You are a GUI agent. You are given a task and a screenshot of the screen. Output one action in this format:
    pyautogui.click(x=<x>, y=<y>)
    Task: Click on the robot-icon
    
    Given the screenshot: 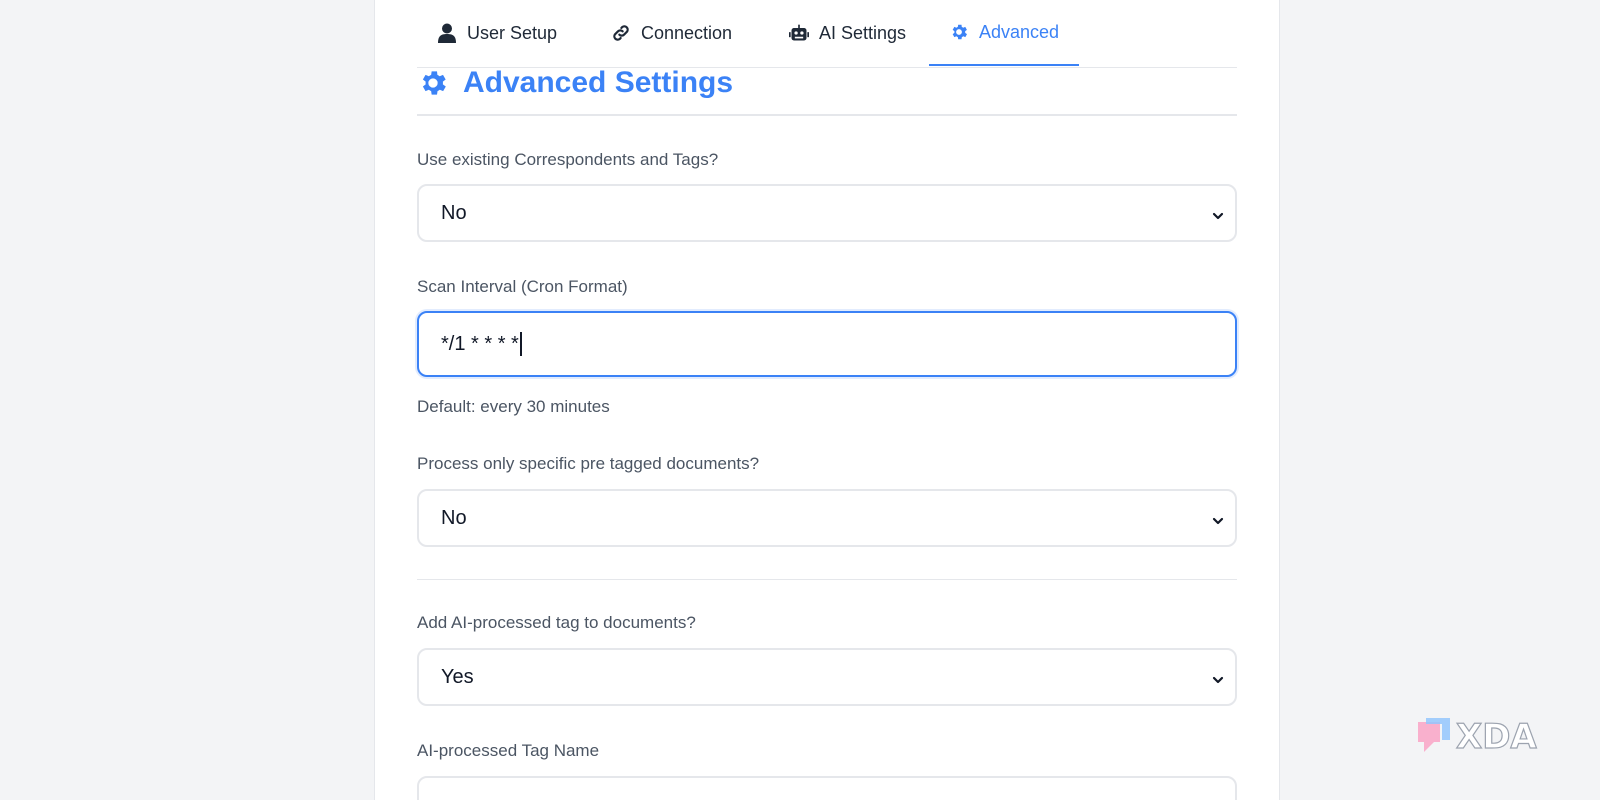 What is the action you would take?
    pyautogui.click(x=799, y=33)
    